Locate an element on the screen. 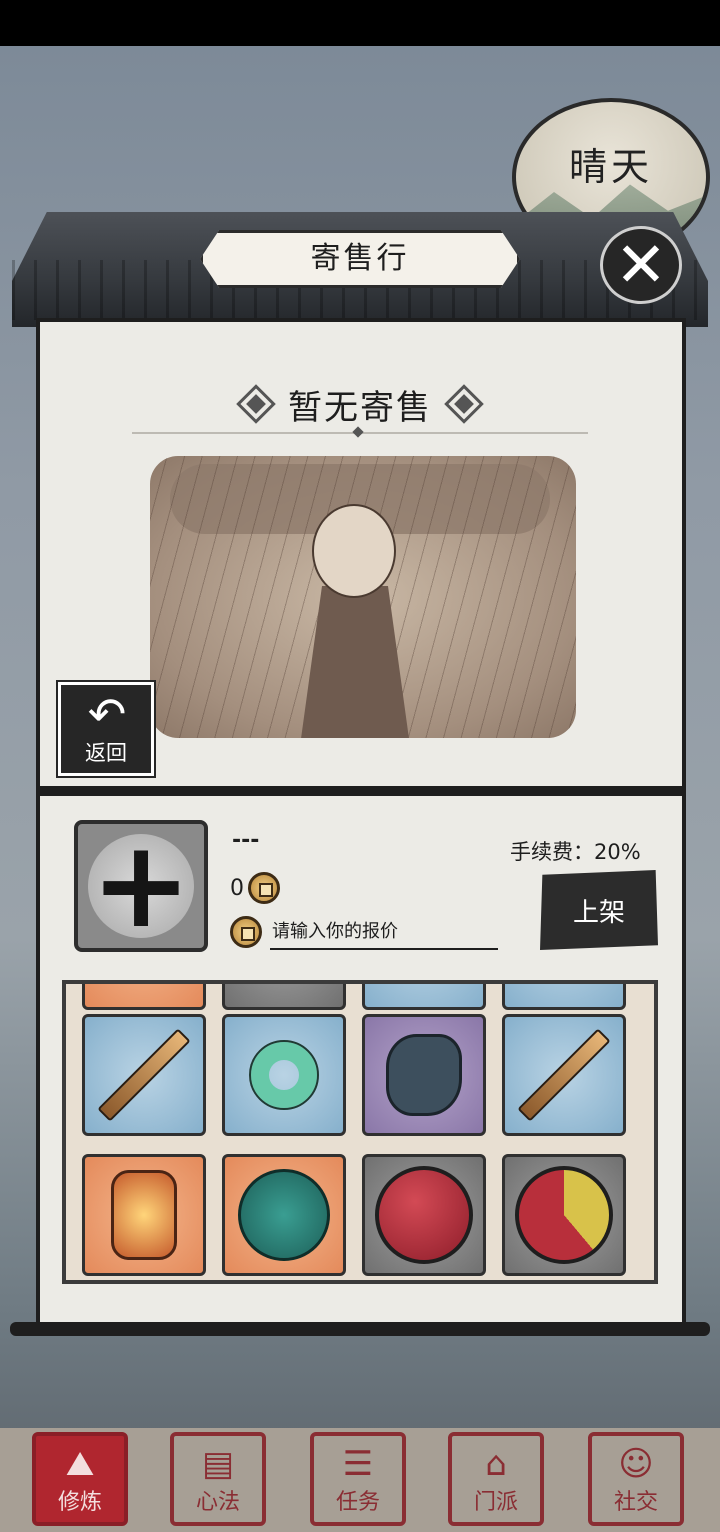 The image size is (720, 1532). window-title: 寄售行 is located at coordinates (360, 258).